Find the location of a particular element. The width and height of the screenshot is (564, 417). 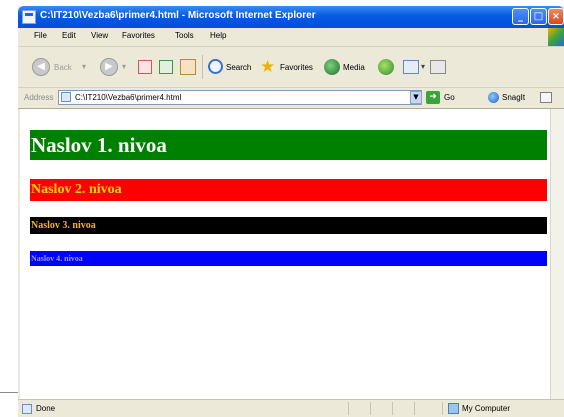

forward-arrow-icon: ▶ is located at coordinates (109, 66).